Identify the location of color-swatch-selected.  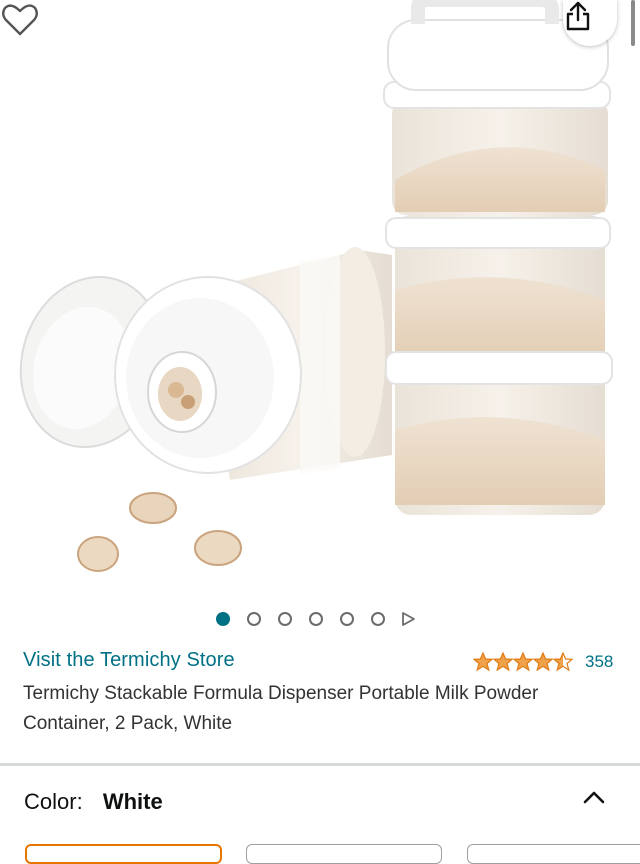
(123, 854).